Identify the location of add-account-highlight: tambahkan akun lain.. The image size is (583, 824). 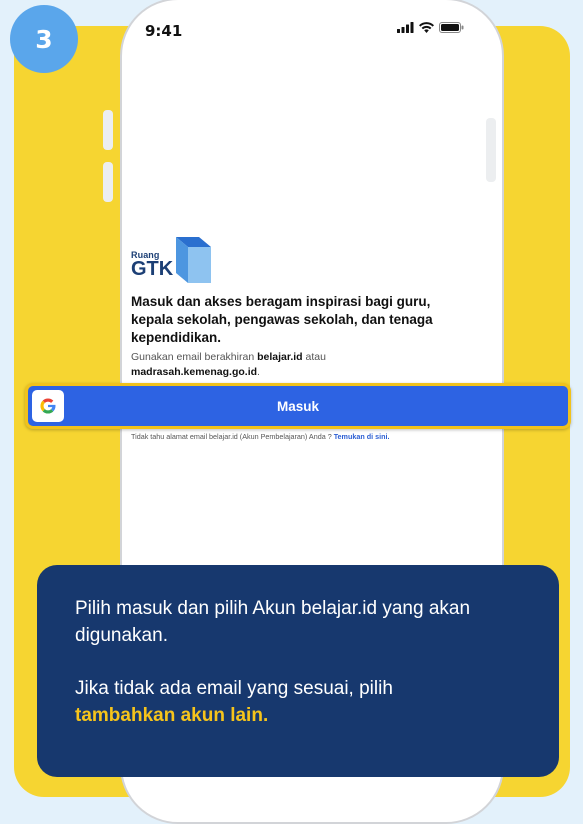
(172, 715).